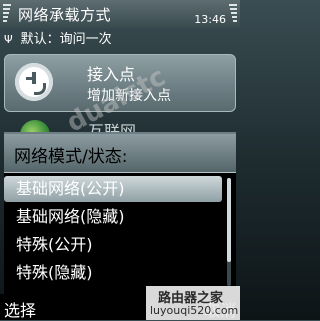 The height and width of the screenshot is (321, 320). What do you see at coordinates (71, 157) in the screenshot?
I see `popup-title: 网络模式/状态:` at bounding box center [71, 157].